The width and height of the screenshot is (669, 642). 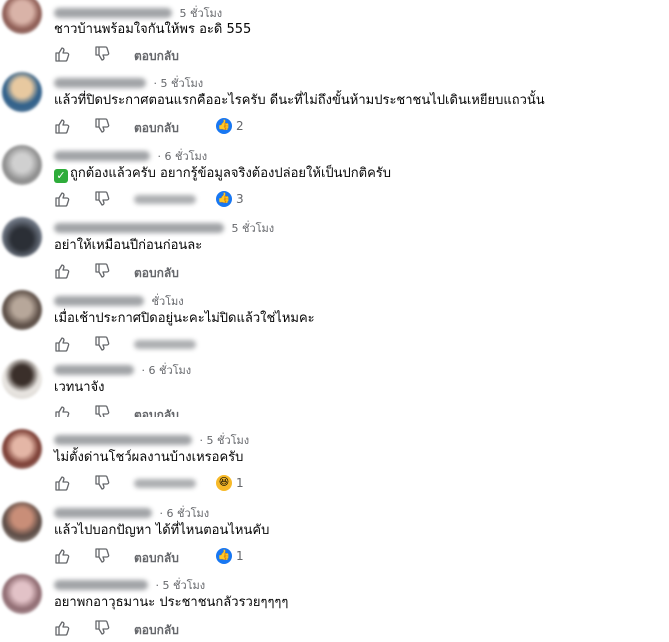 I want to click on comment-actions: ตอบกลับ 👍 2, so click(x=204, y=127).